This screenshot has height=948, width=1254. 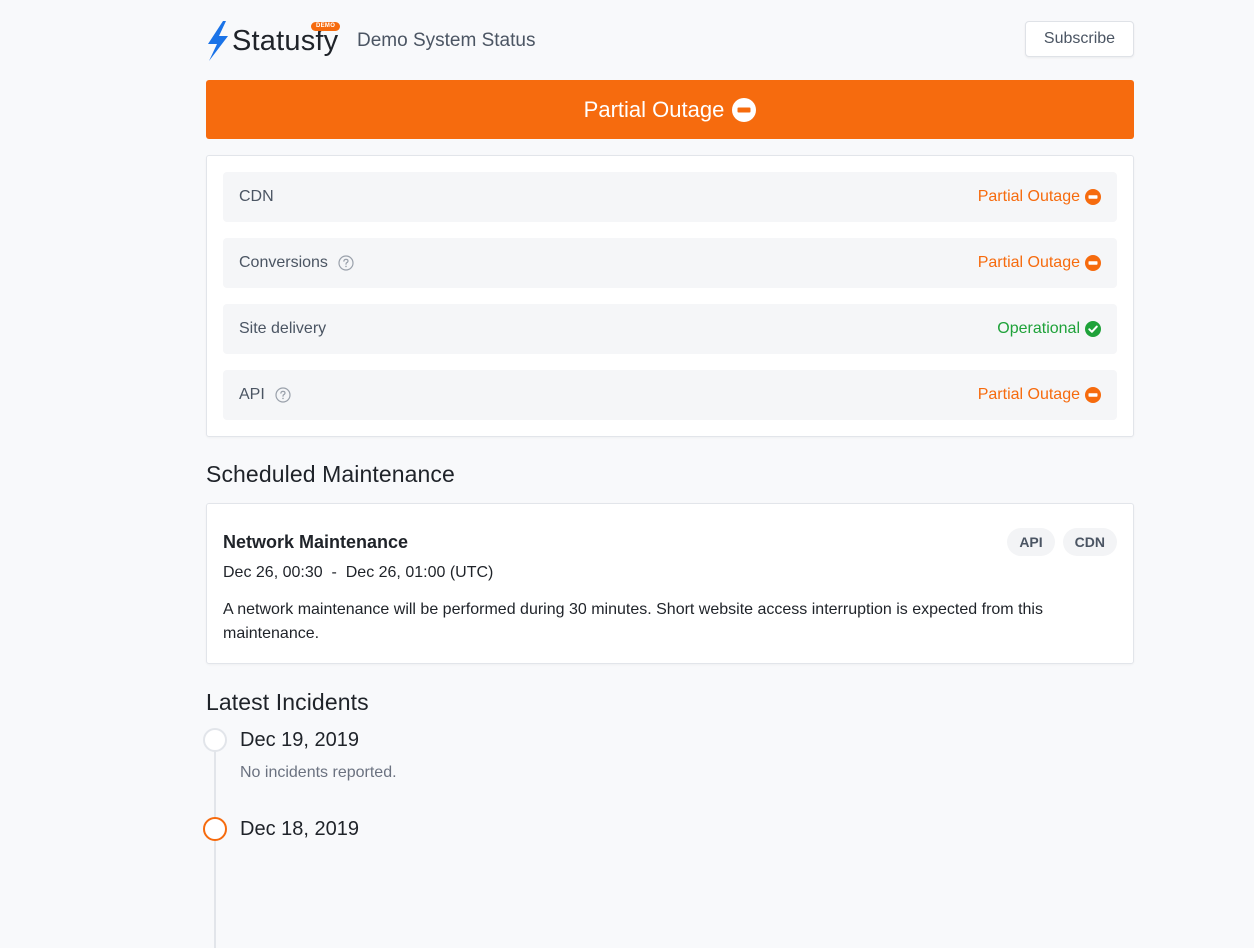 What do you see at coordinates (1093, 329) in the screenshot?
I see `check-circle-icon` at bounding box center [1093, 329].